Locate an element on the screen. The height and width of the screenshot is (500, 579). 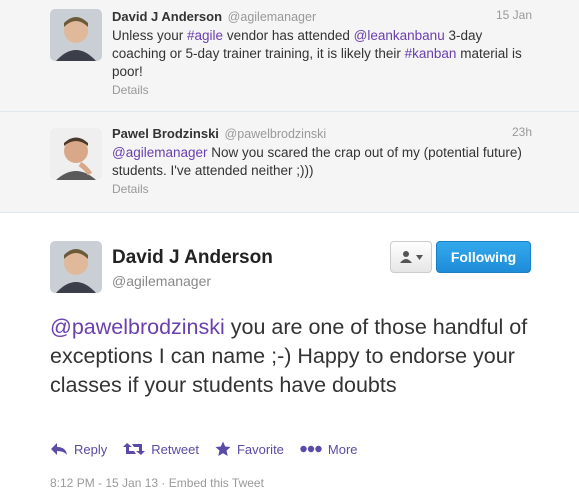
author-block: David J Anderson @agilemanager is located at coordinates (192, 268).